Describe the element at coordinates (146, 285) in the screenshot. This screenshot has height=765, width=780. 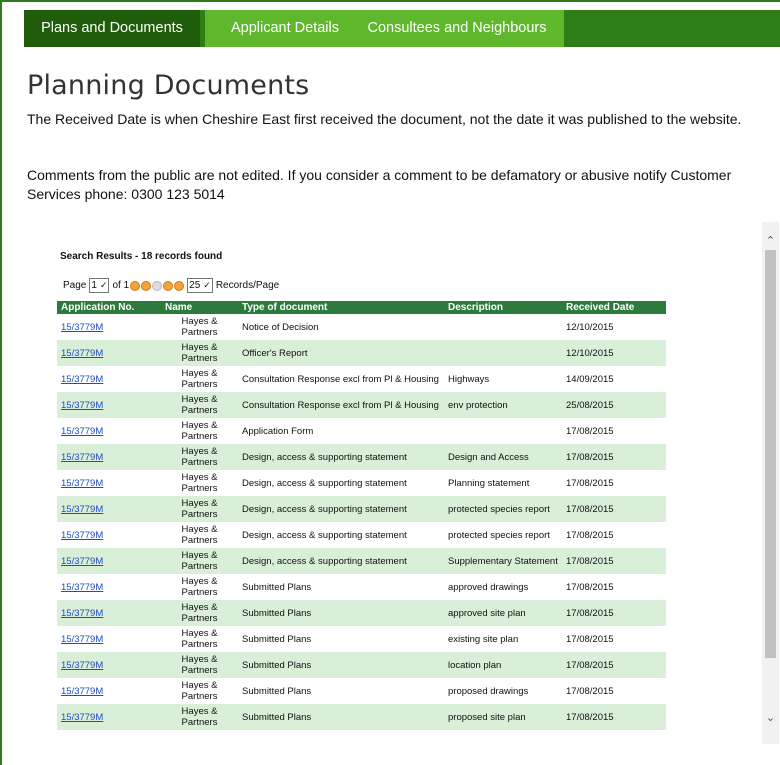
I see `prev-page-icon` at that location.